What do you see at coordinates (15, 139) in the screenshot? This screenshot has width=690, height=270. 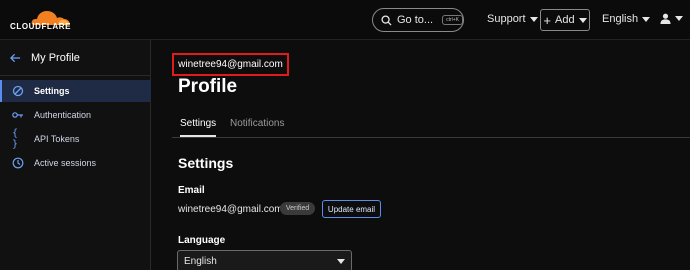 I see `braces-icon: { }` at bounding box center [15, 139].